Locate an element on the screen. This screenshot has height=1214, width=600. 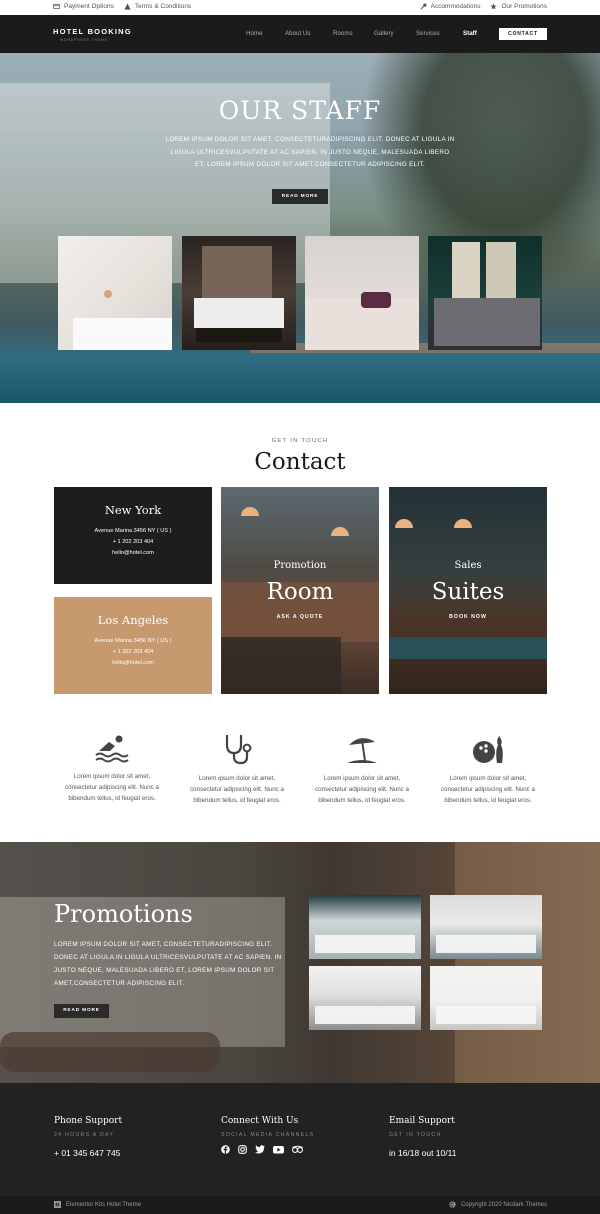
nav-item-about-us: About Us is located at coordinates (309, 33).